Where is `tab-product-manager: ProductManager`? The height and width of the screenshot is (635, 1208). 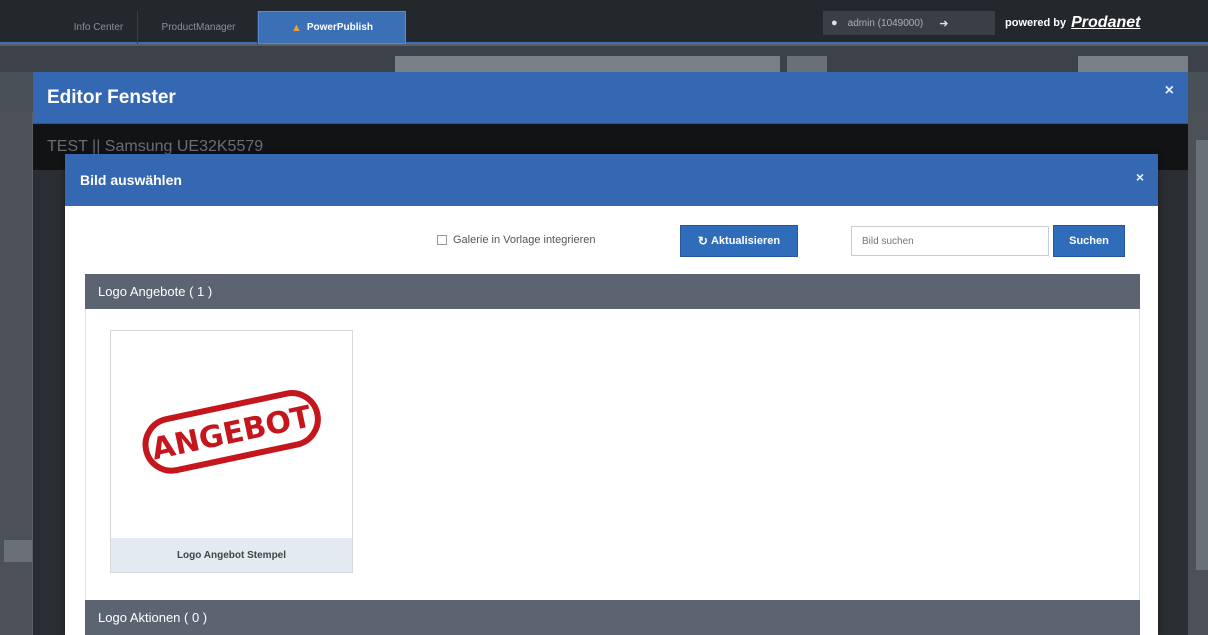 tab-product-manager: ProductManager is located at coordinates (199, 27).